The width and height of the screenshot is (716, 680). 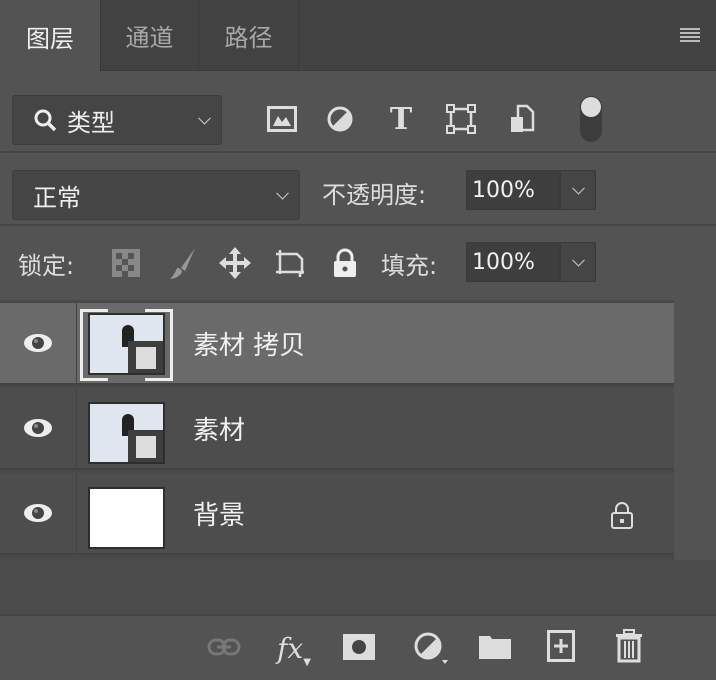 What do you see at coordinates (622, 515) in the screenshot?
I see `lock-icon` at bounding box center [622, 515].